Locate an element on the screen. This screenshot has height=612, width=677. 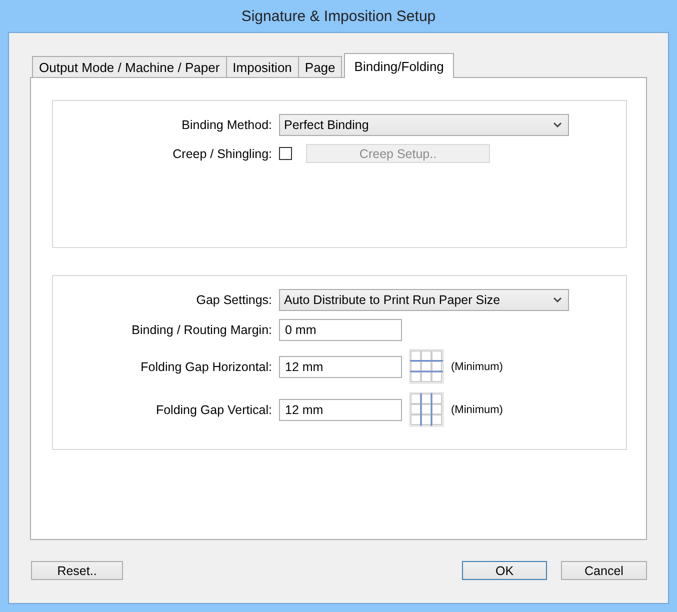
input-field: 0 mm is located at coordinates (340, 330).